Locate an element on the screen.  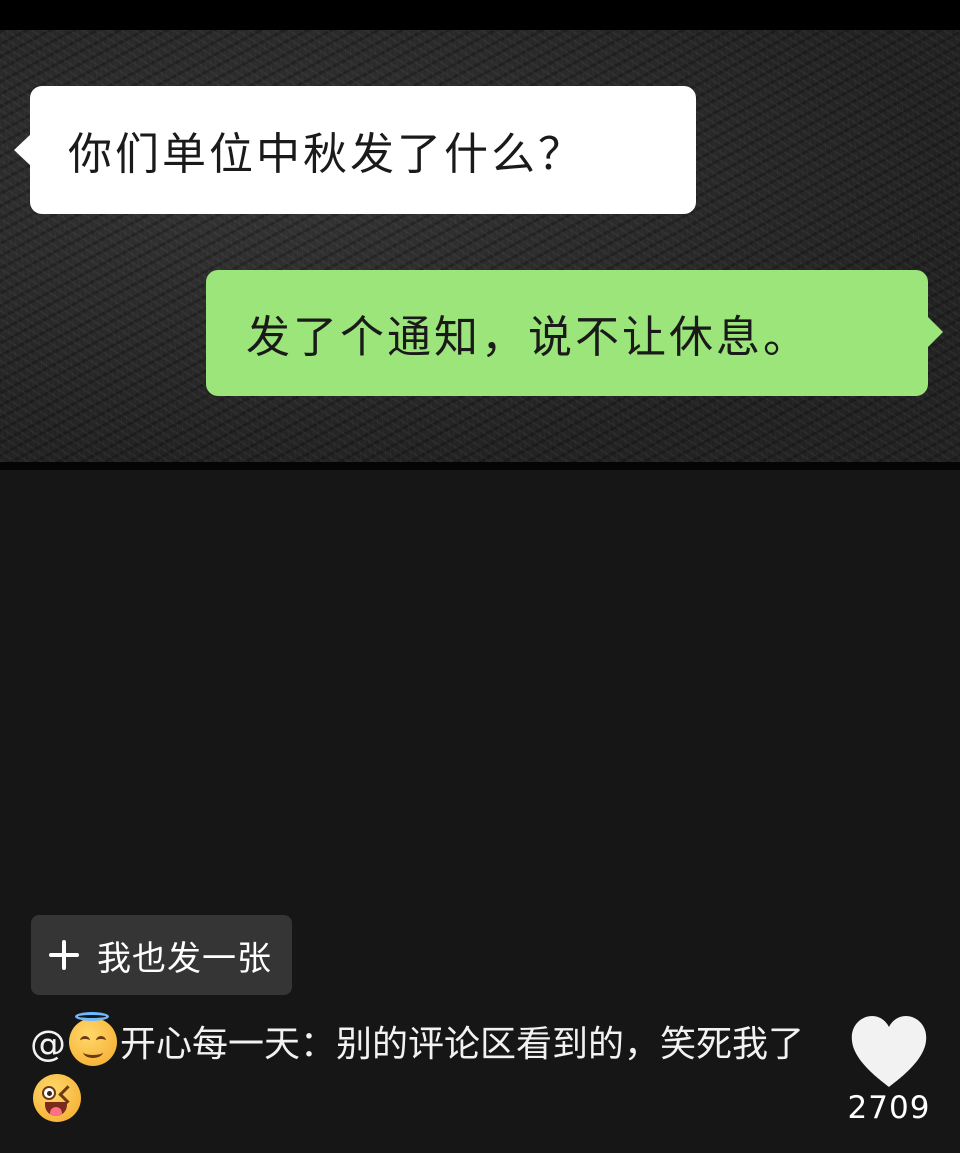
post-button-label: 我也发一张 is located at coordinates (184, 958).